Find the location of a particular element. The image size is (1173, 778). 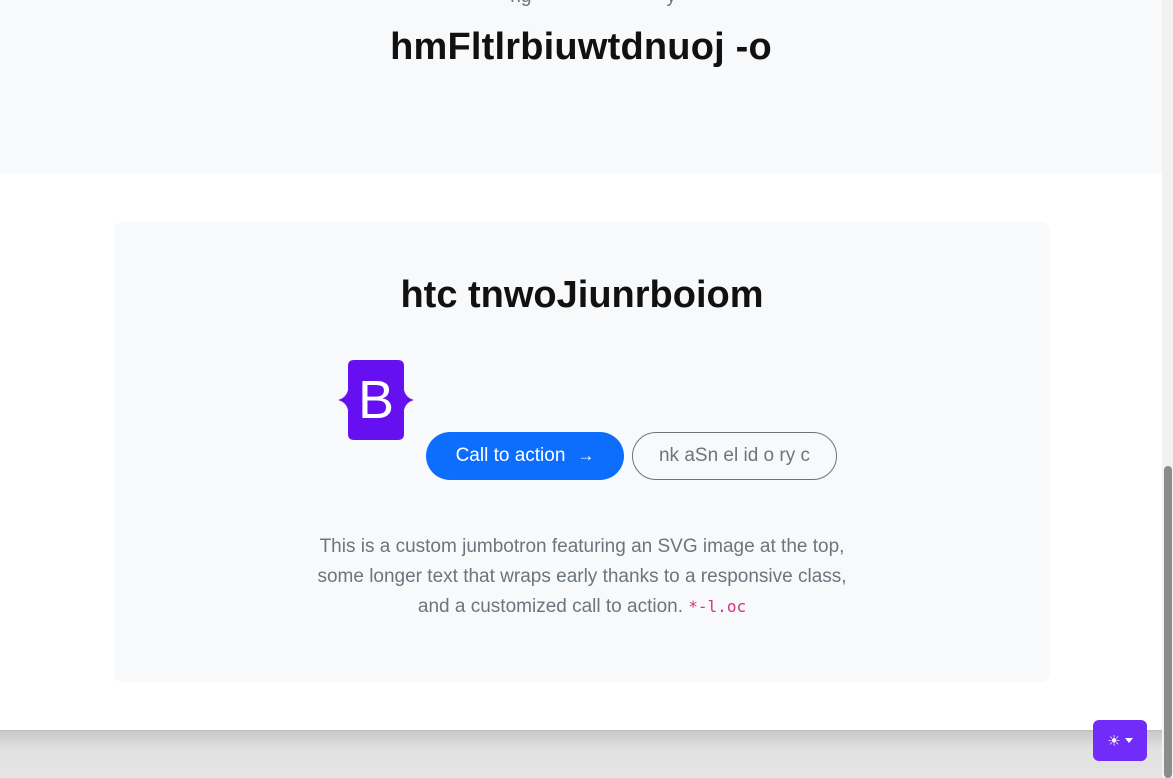

hero-title: hmFltlrbiuwtdnuoj -o is located at coordinates (581, 47).